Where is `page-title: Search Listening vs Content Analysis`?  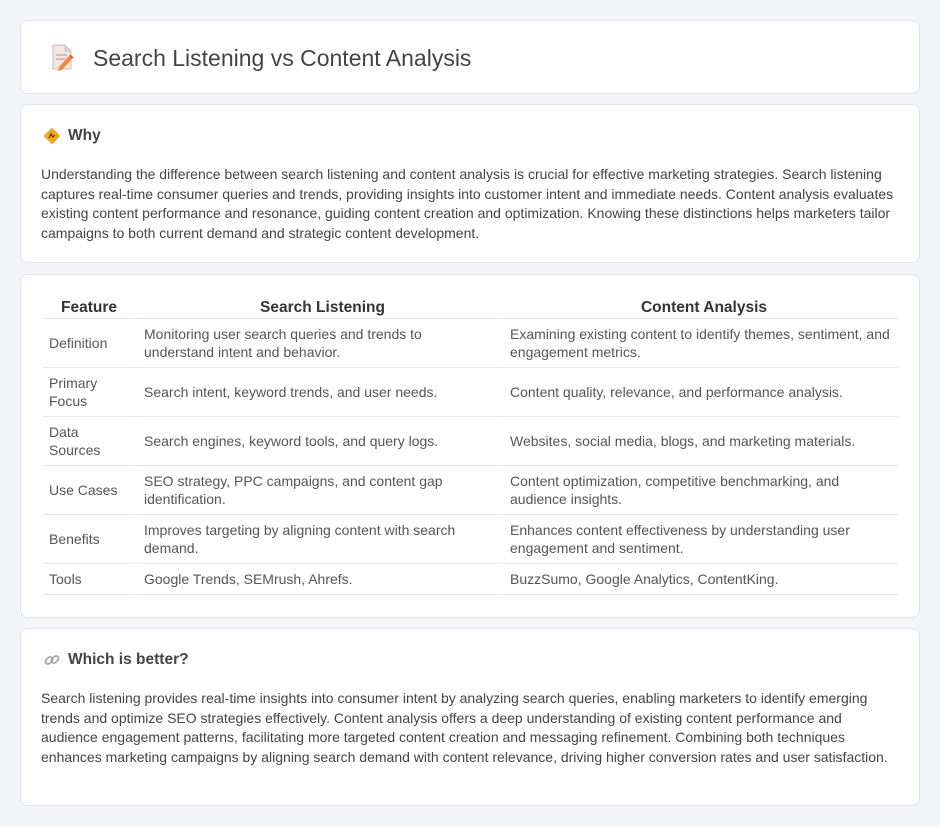
page-title: Search Listening vs Content Analysis is located at coordinates (282, 57).